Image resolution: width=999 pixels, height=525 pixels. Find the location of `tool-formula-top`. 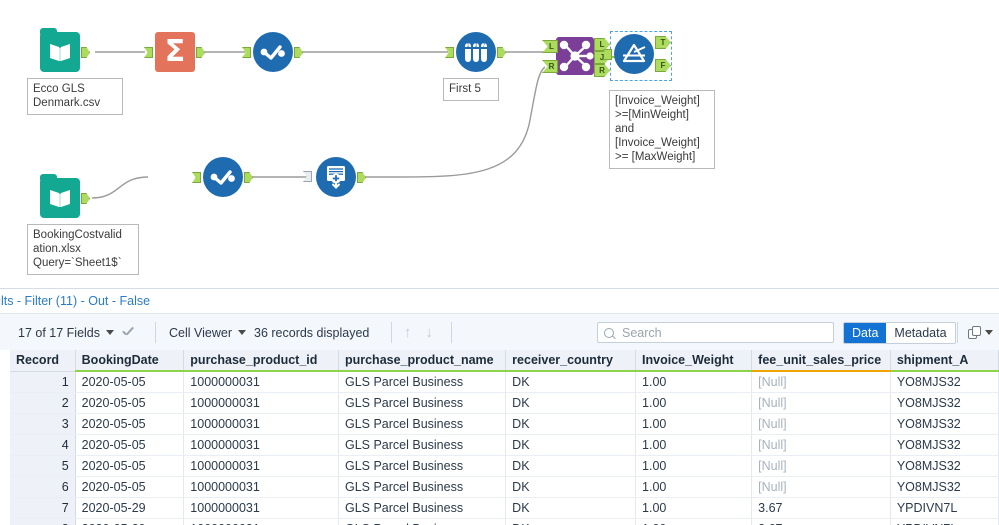

tool-formula-top is located at coordinates (272, 52).